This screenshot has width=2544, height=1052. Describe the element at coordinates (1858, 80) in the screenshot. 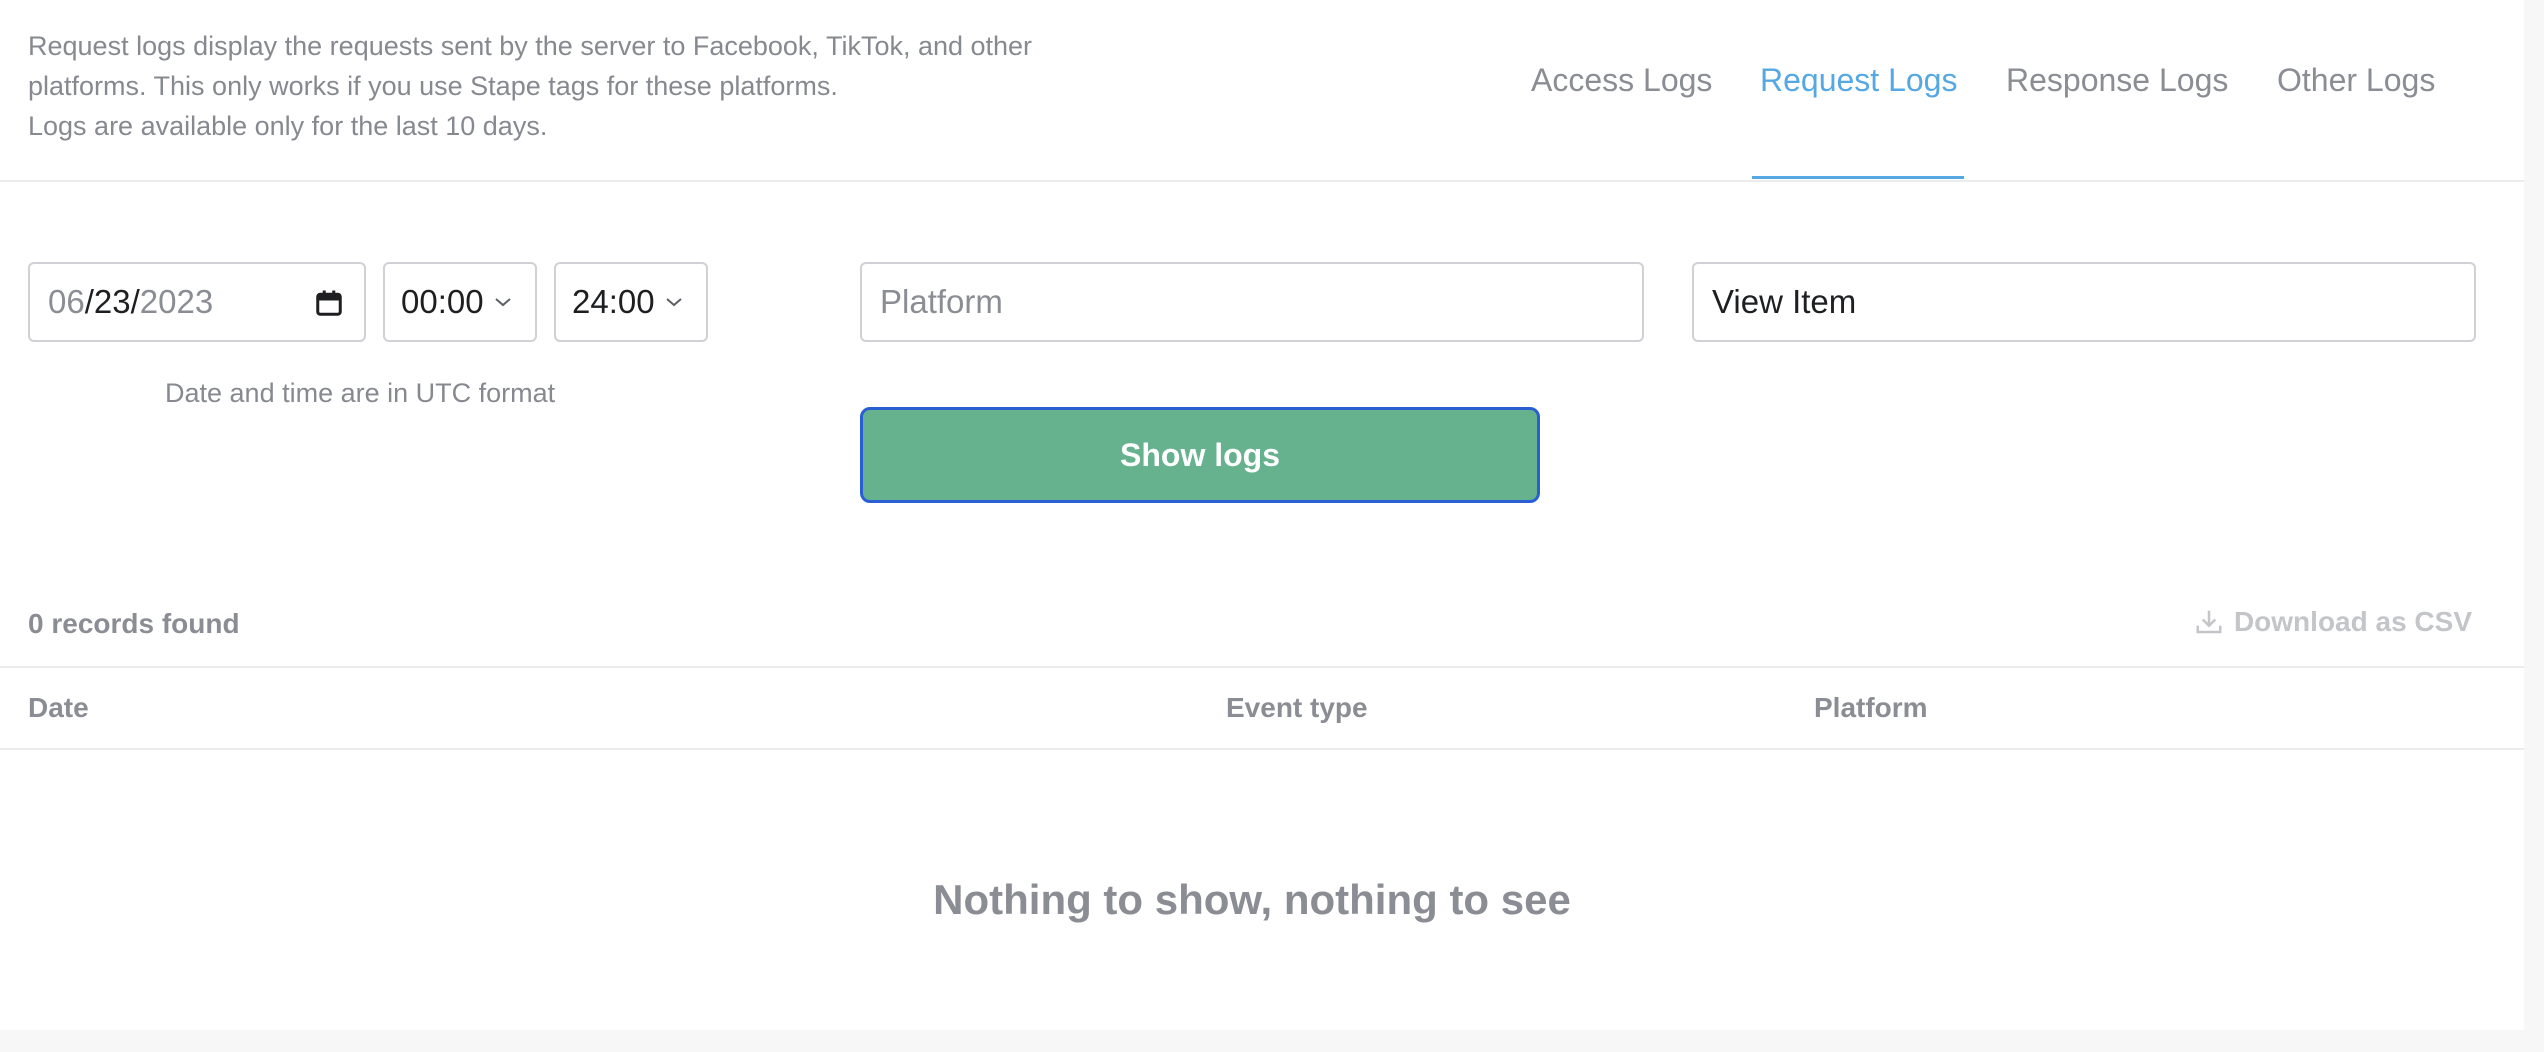

I see `tab-request-logs: Request Logs` at that location.